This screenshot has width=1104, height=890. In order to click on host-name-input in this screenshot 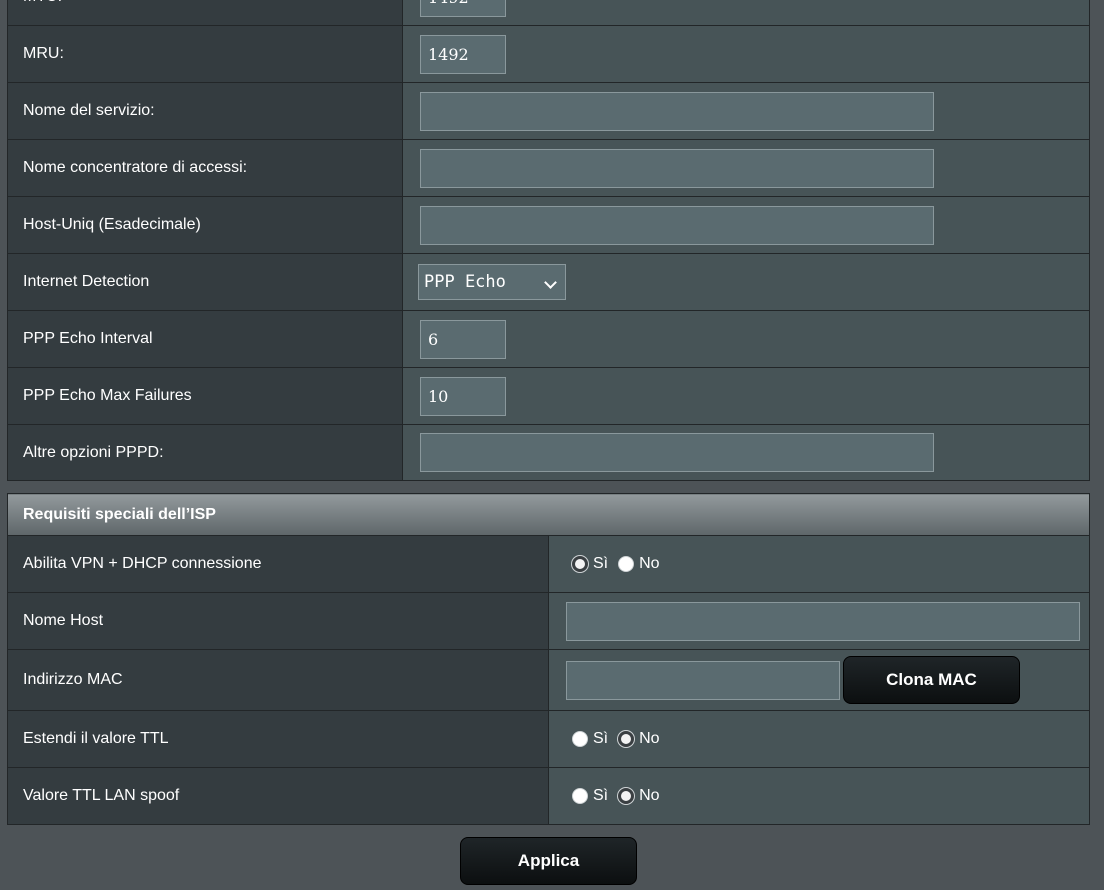, I will do `click(823, 621)`.